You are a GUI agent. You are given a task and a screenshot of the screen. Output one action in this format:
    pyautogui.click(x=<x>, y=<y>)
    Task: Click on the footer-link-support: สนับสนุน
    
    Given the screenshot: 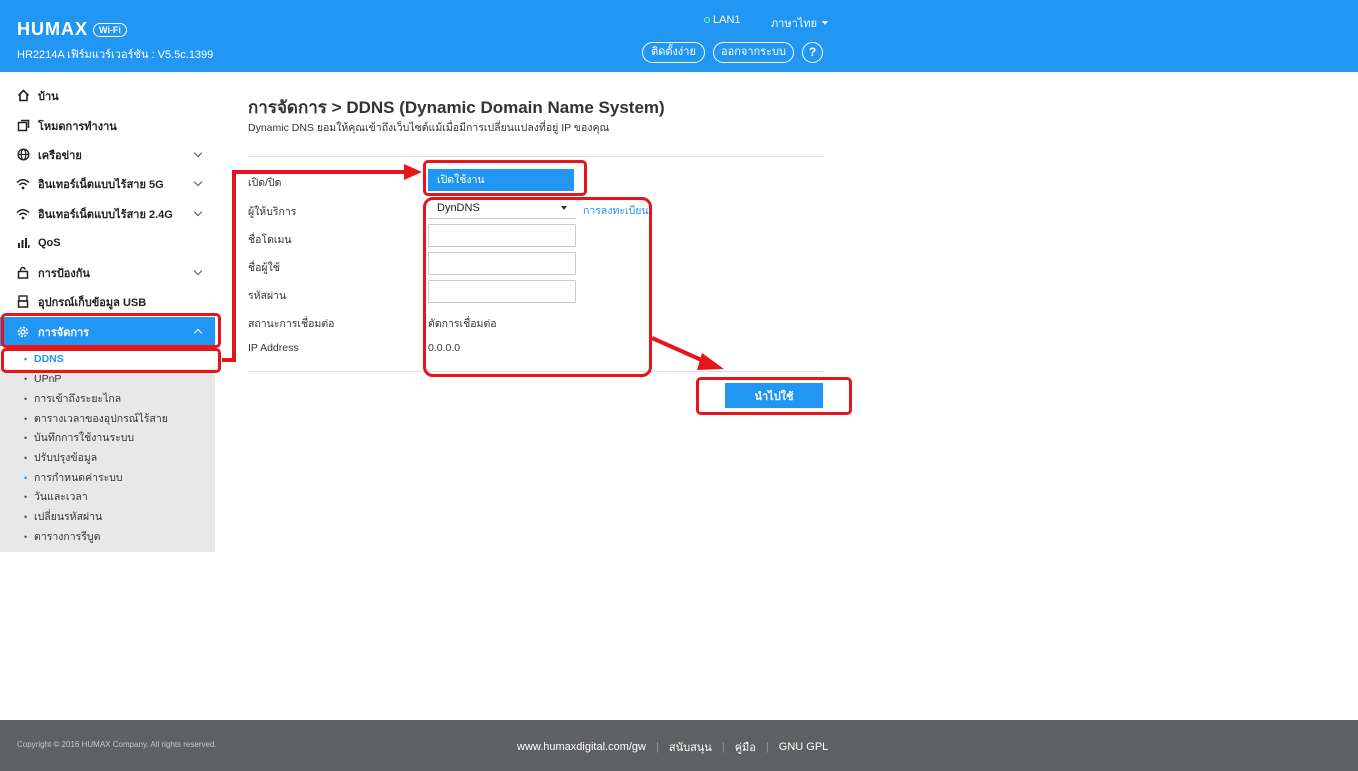 What is the action you would take?
    pyautogui.click(x=690, y=747)
    